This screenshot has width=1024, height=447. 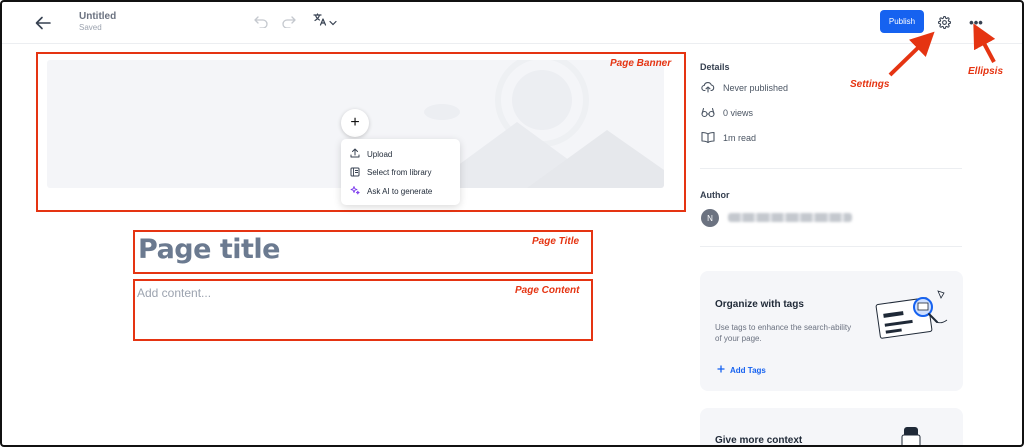 I want to click on gear-icon, so click(x=944, y=22).